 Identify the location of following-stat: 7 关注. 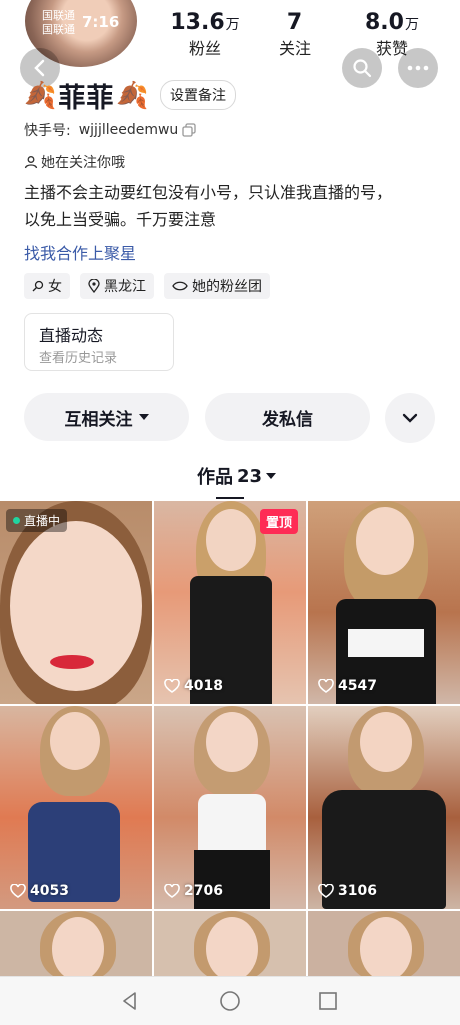
(295, 34).